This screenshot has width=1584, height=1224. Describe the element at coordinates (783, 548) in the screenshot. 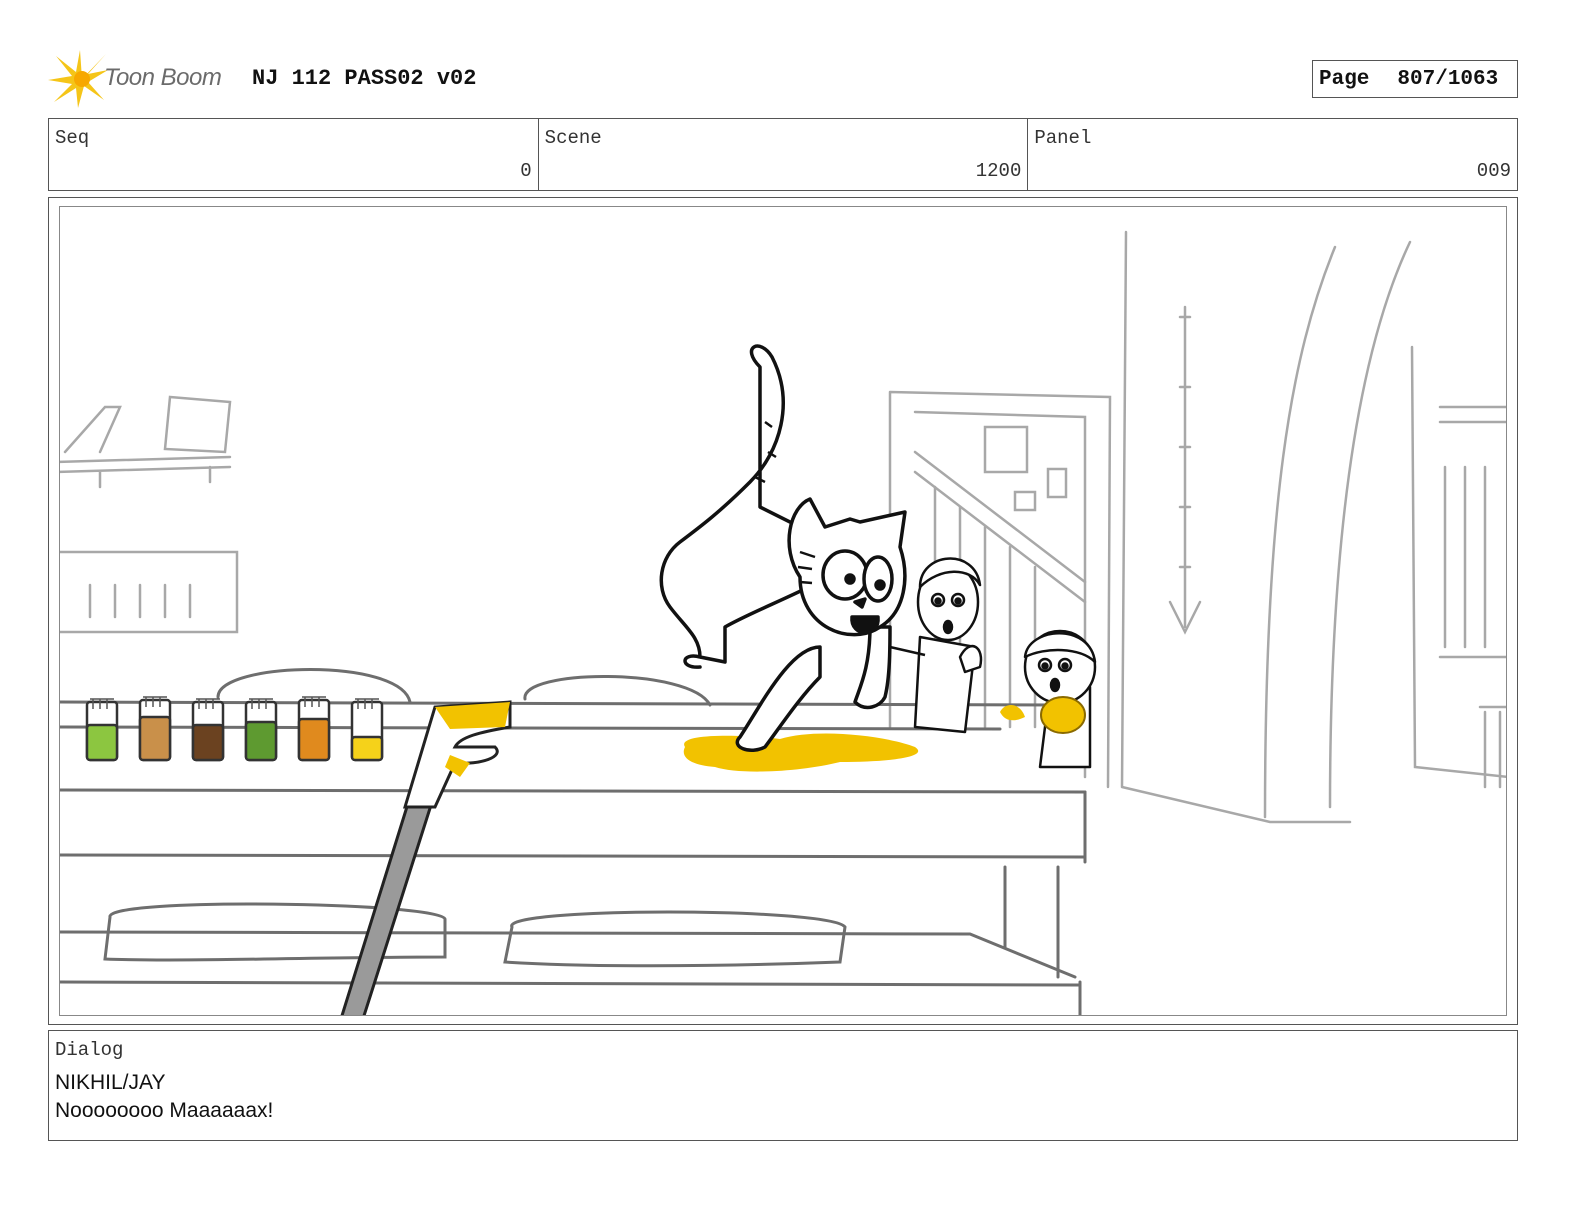

I see `cat-max` at that location.